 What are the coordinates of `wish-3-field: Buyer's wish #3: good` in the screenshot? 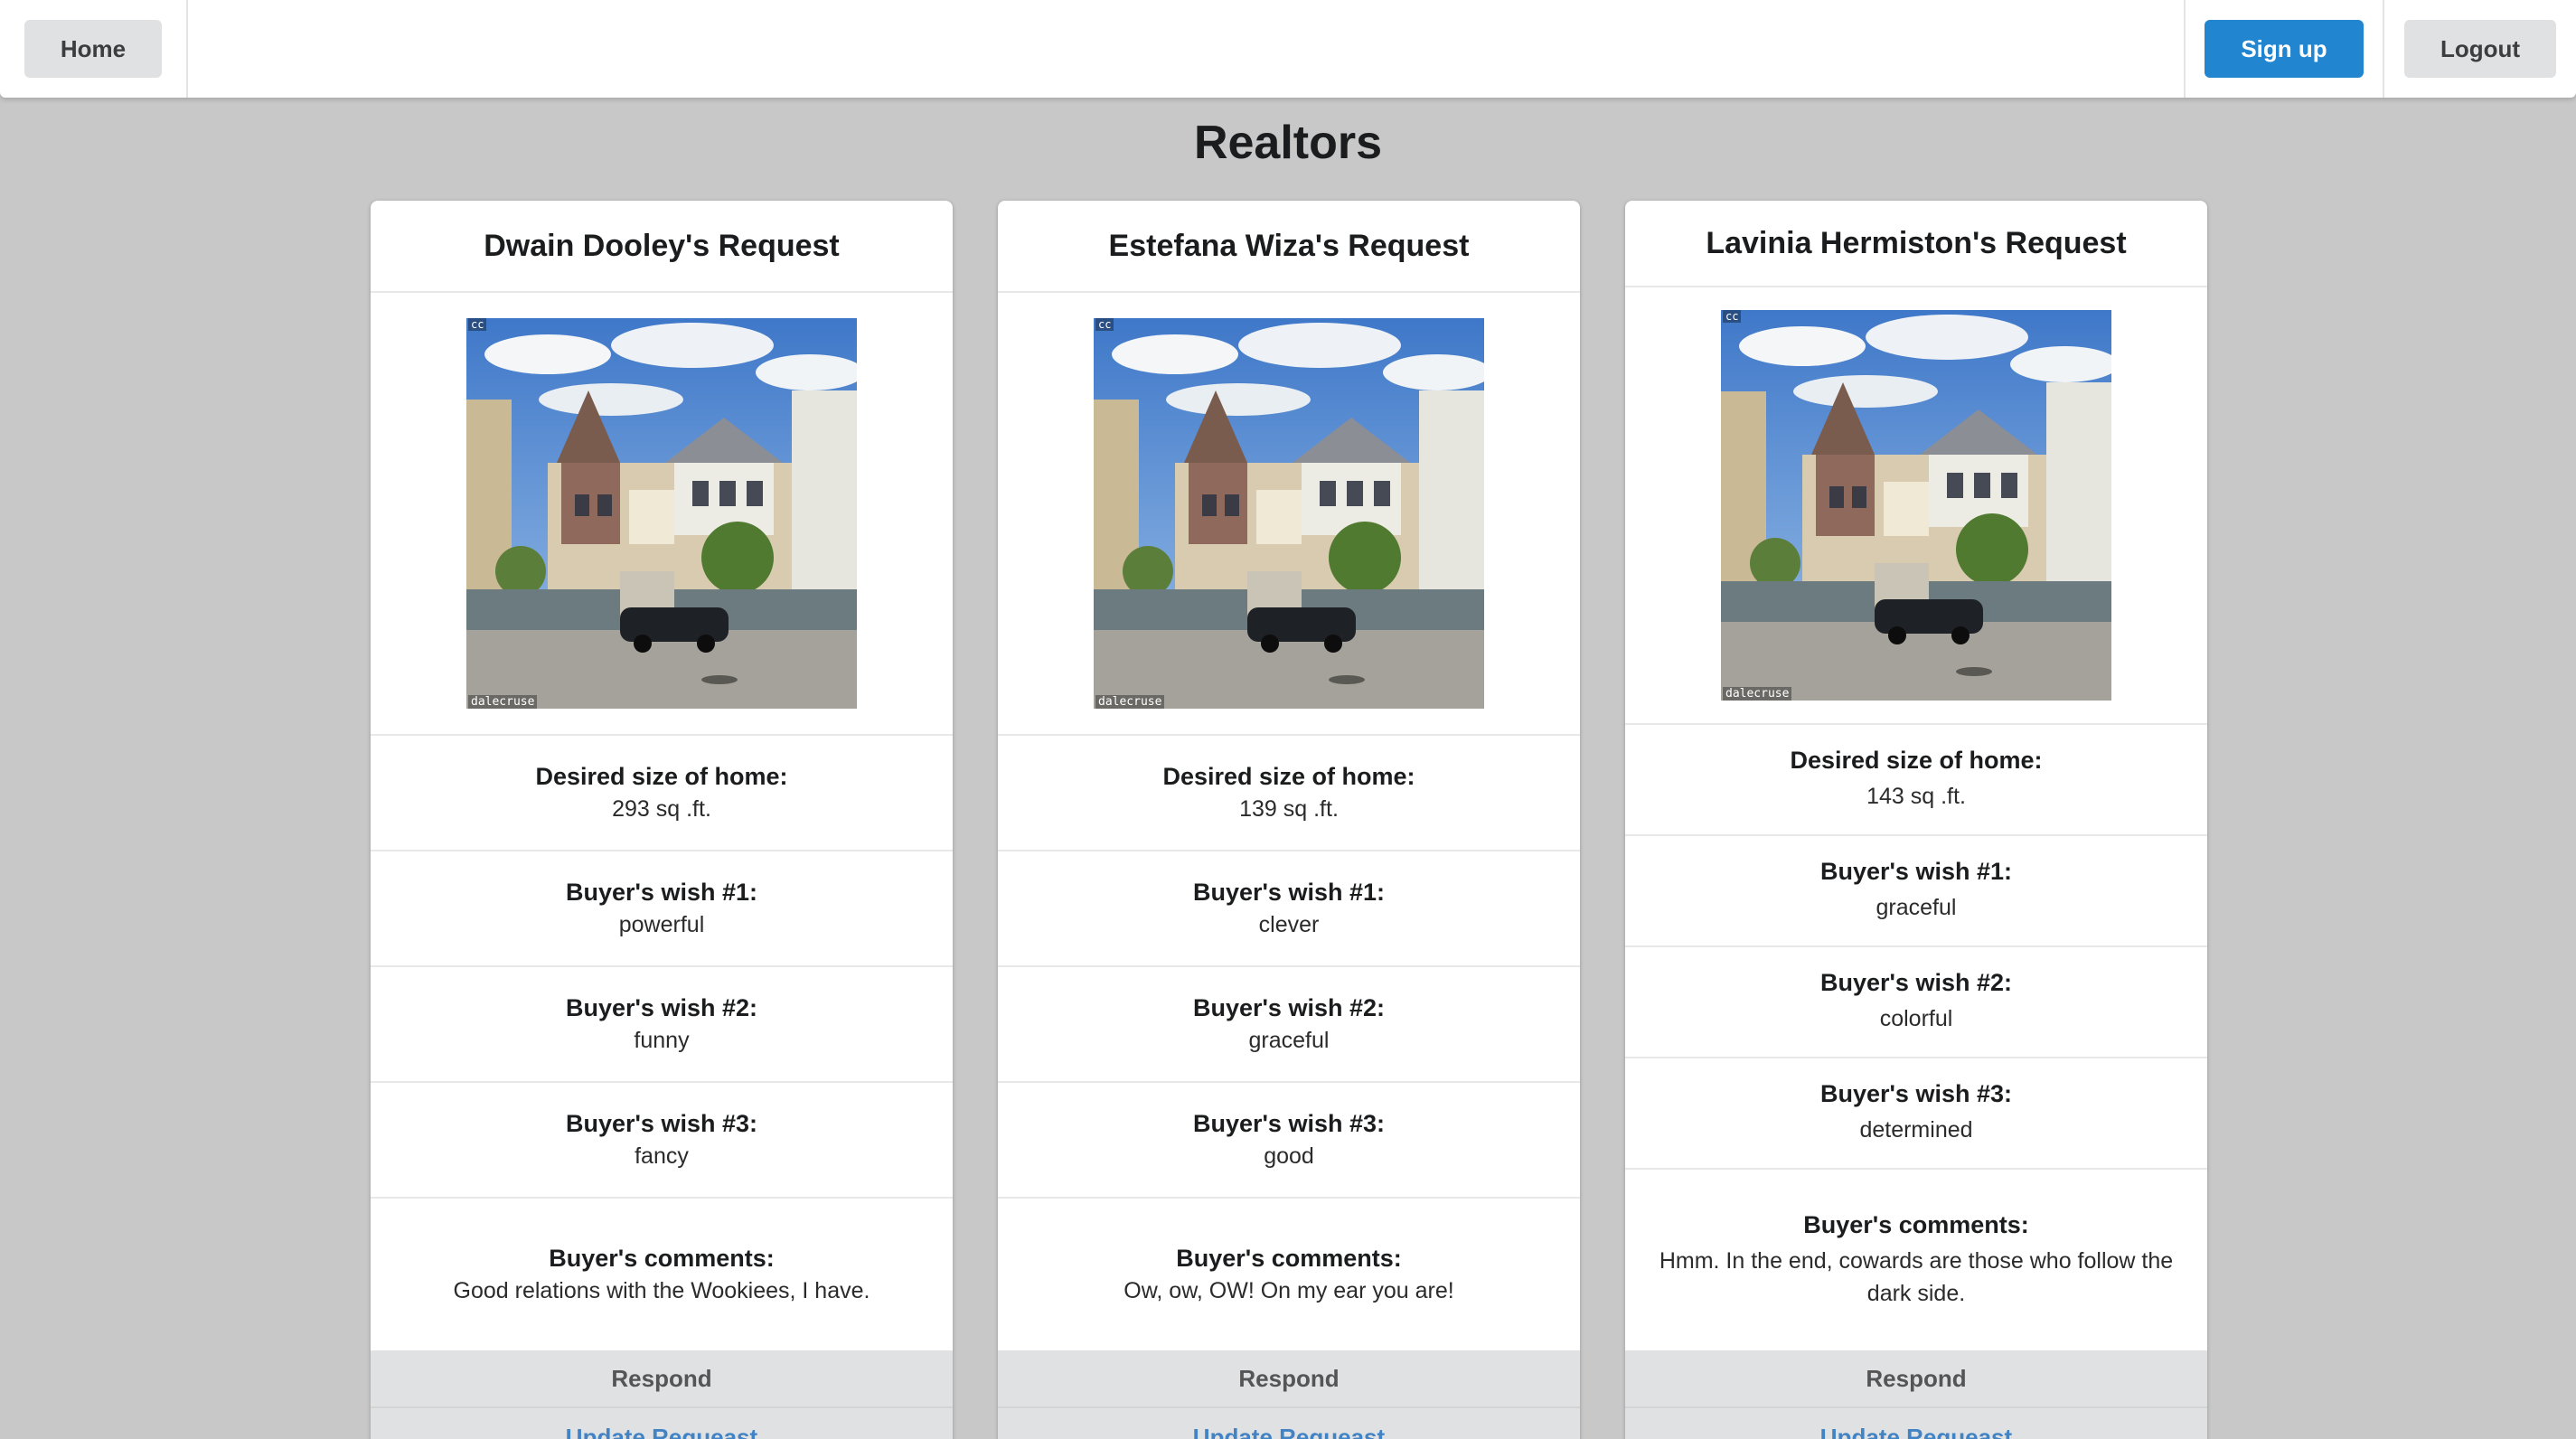 It's located at (1289, 1141).